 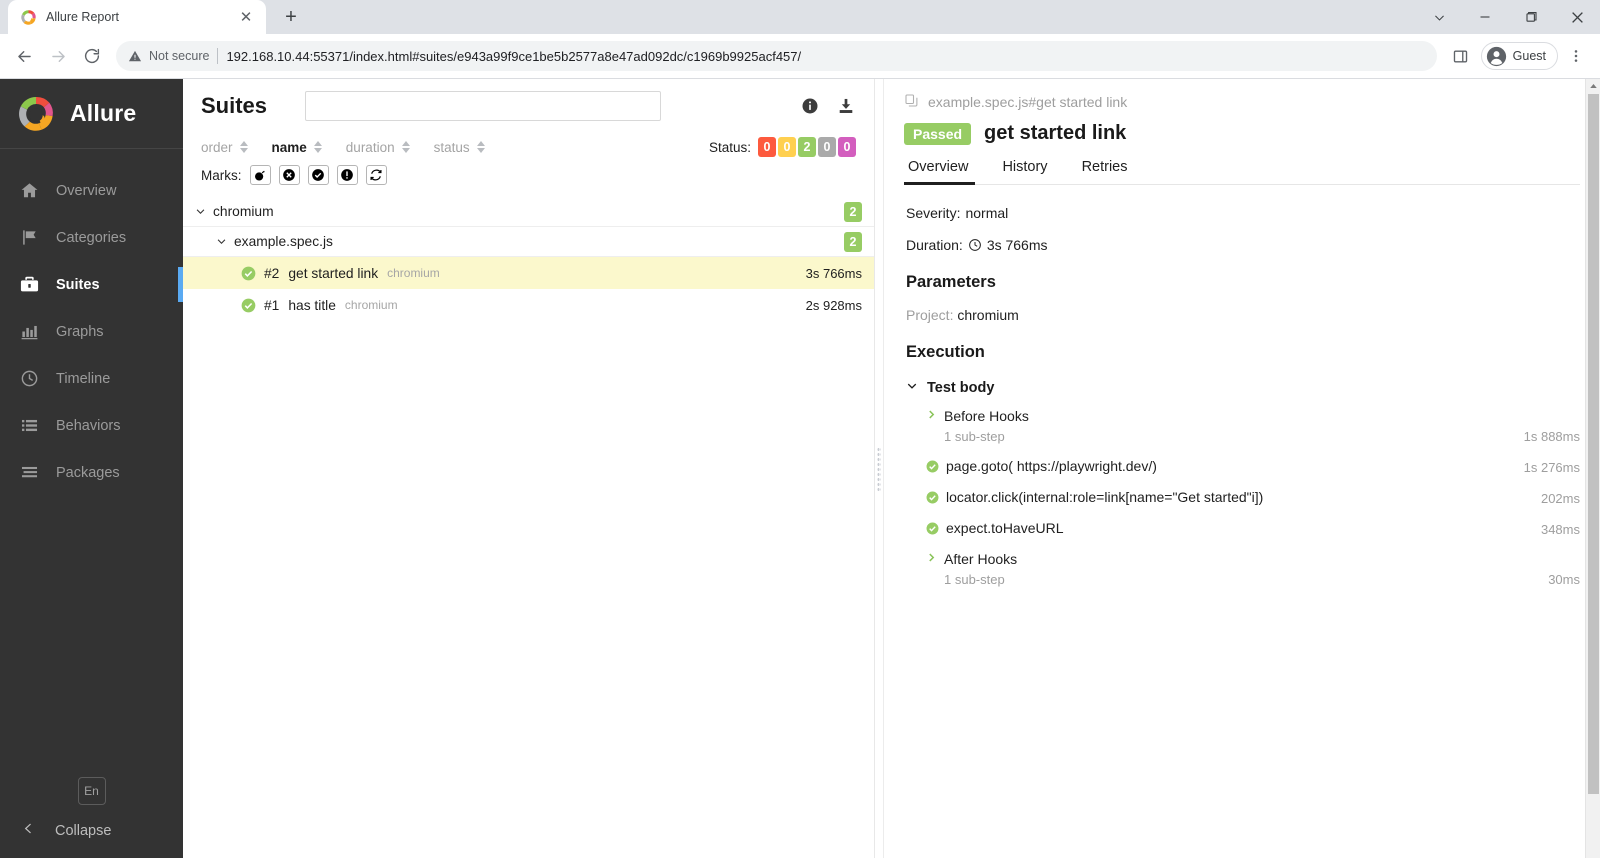 I want to click on test-row: #2 get started link chromium 3s 766ms, so click(x=528, y=273).